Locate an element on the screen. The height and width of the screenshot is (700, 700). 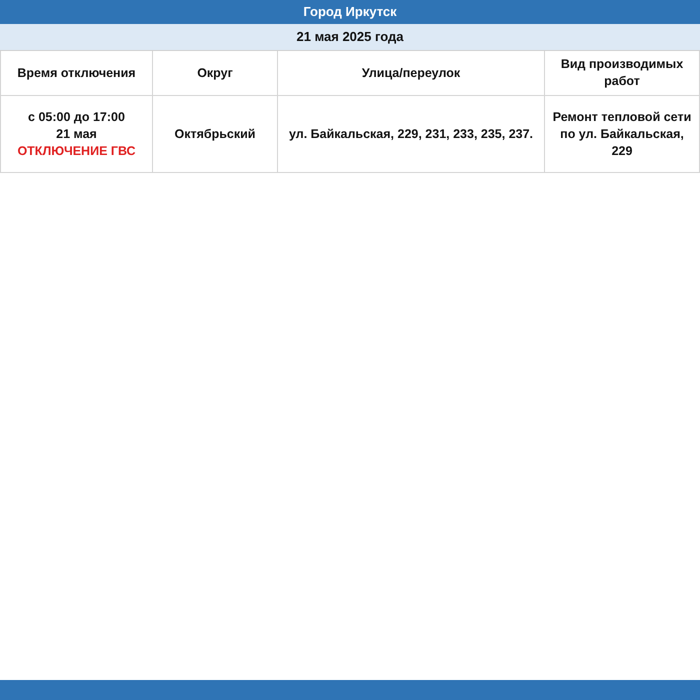
table-cell: Ремонт тепловой сети по ул. Байкальская, 229 is located at coordinates (622, 134).